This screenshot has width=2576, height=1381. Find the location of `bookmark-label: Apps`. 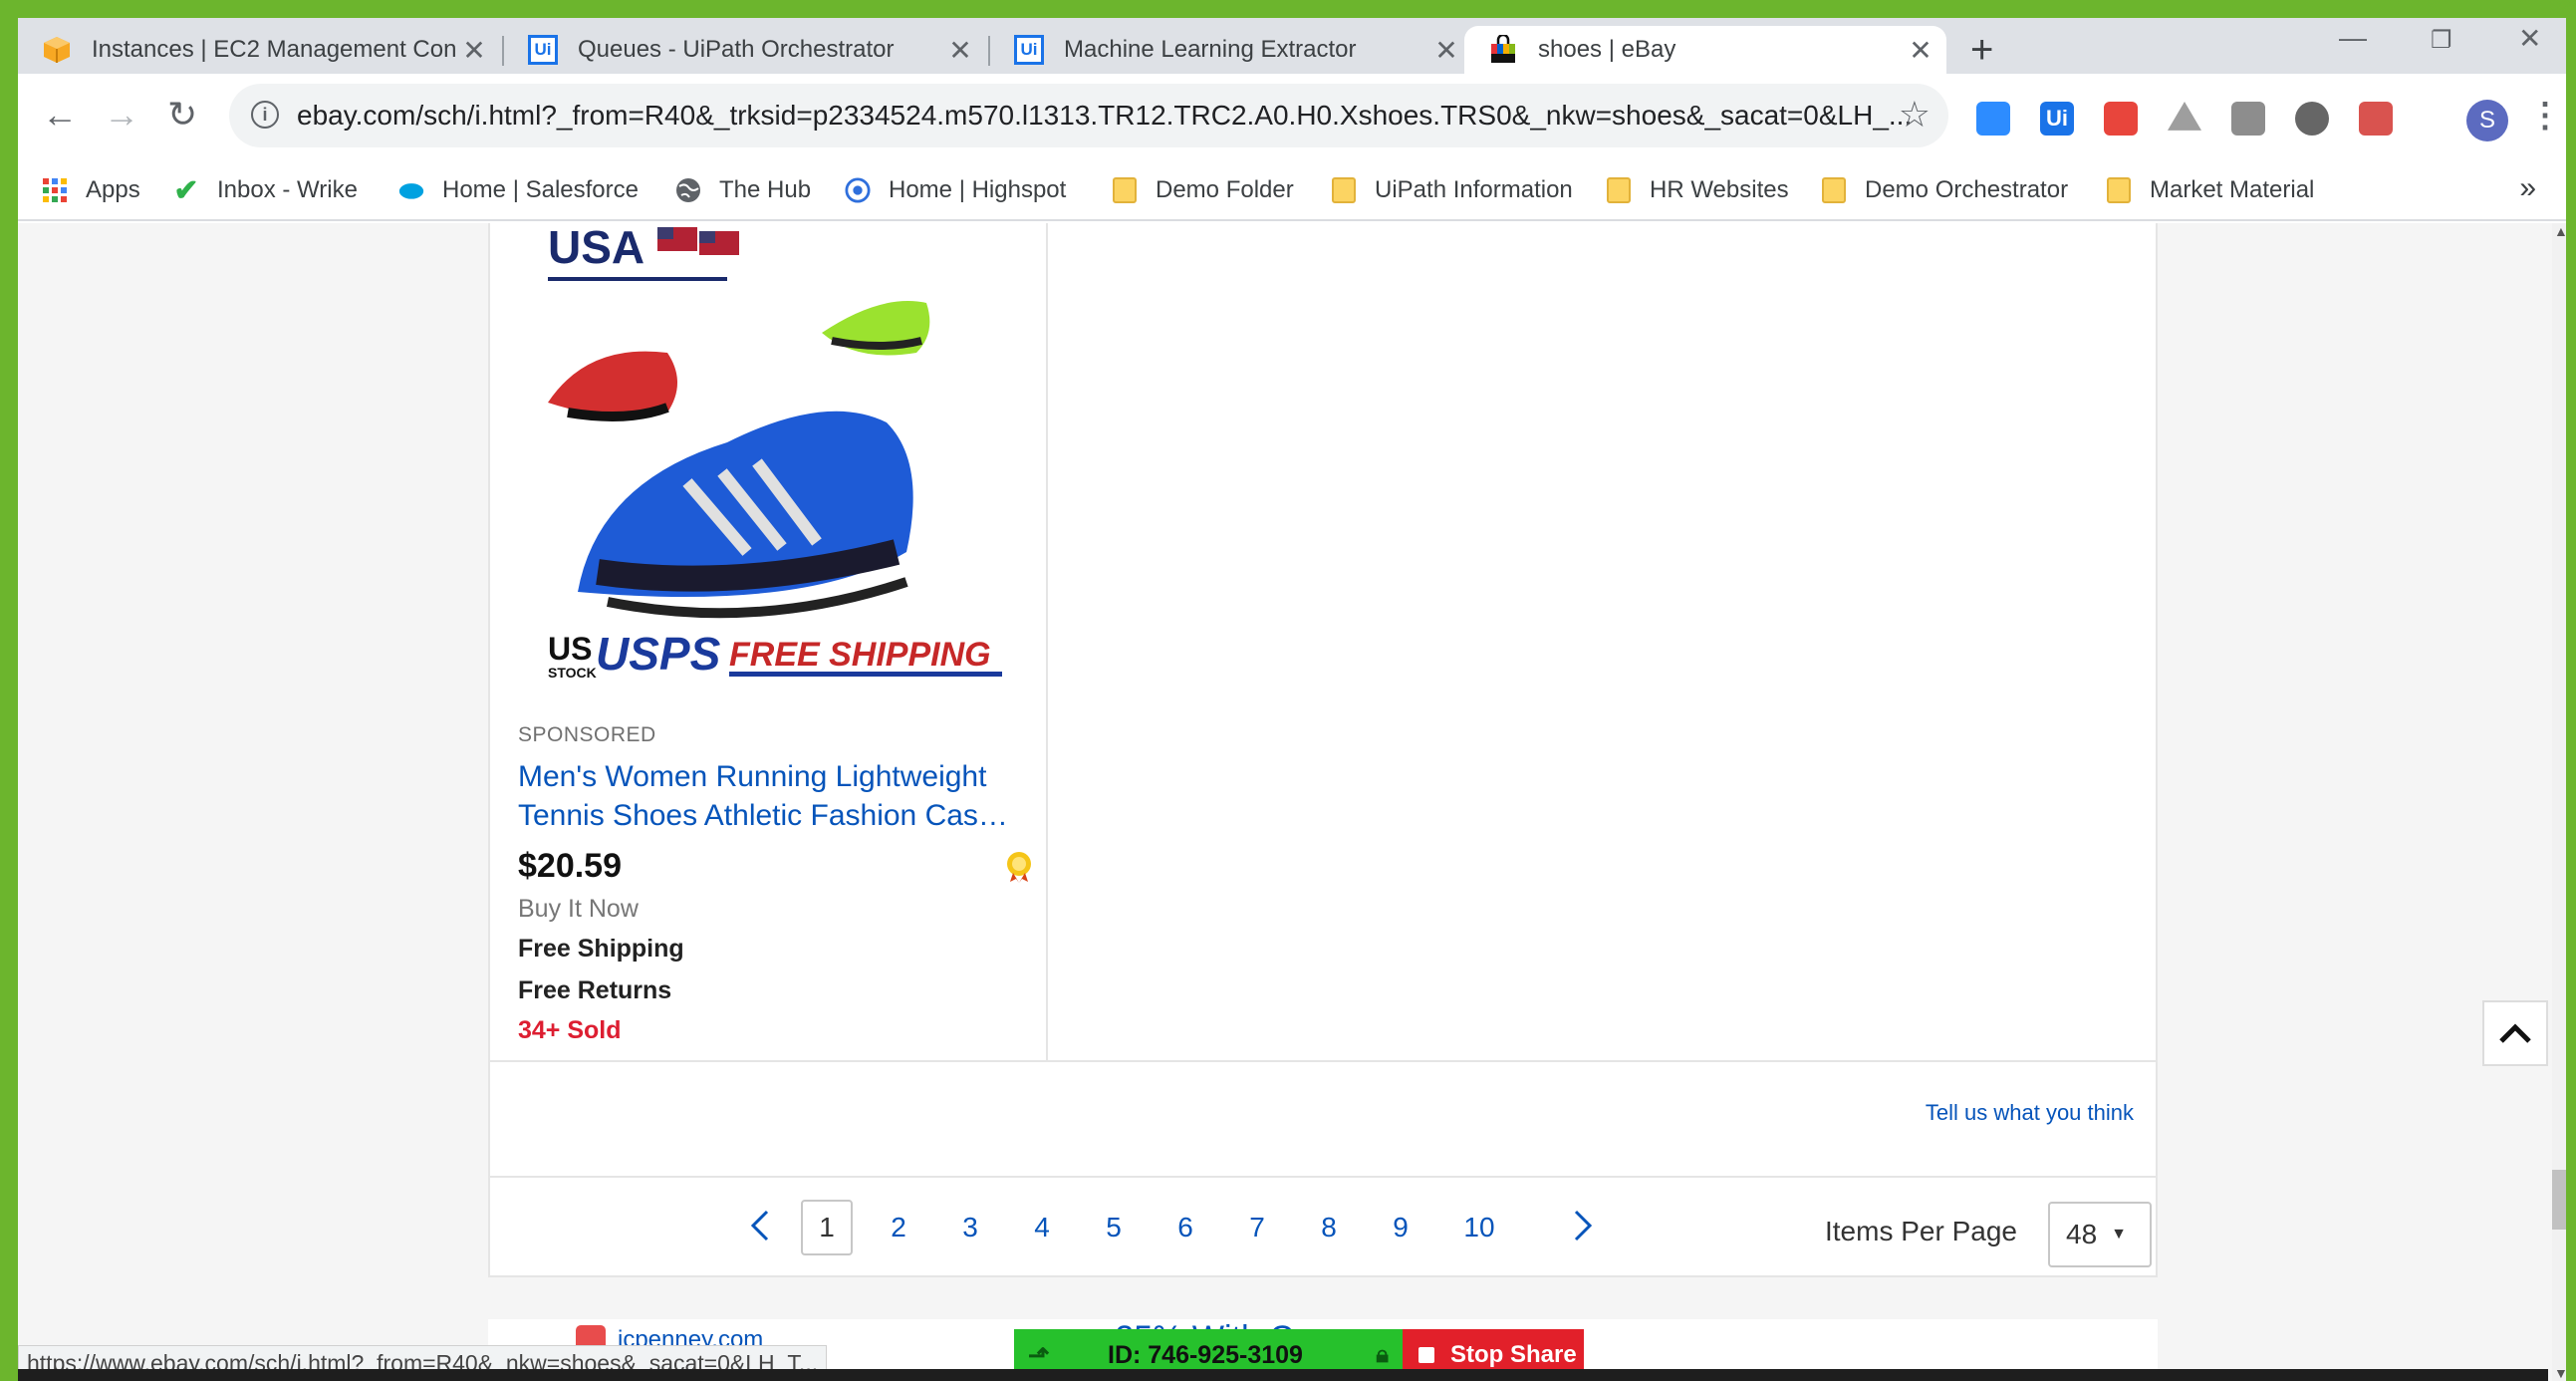

bookmark-label: Apps is located at coordinates (113, 189).